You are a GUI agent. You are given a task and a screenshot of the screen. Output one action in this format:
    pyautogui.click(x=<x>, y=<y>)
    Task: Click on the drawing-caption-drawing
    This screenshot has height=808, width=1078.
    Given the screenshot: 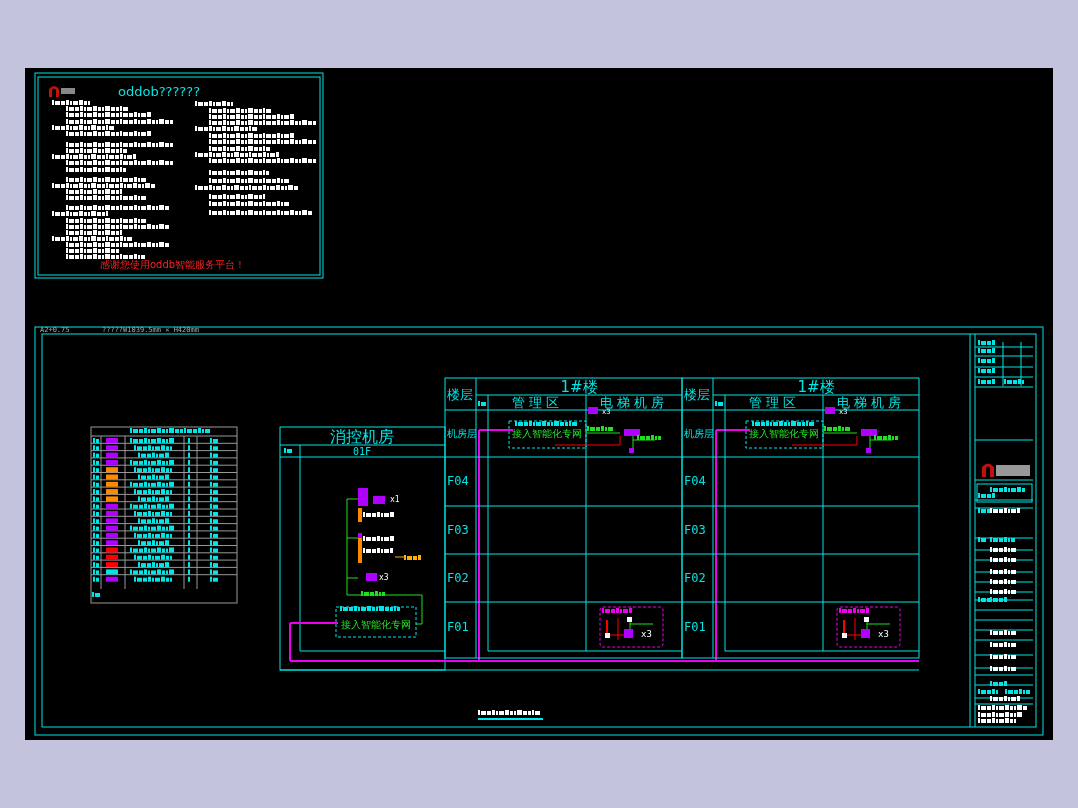 What is the action you would take?
    pyautogui.click(x=509, y=712)
    